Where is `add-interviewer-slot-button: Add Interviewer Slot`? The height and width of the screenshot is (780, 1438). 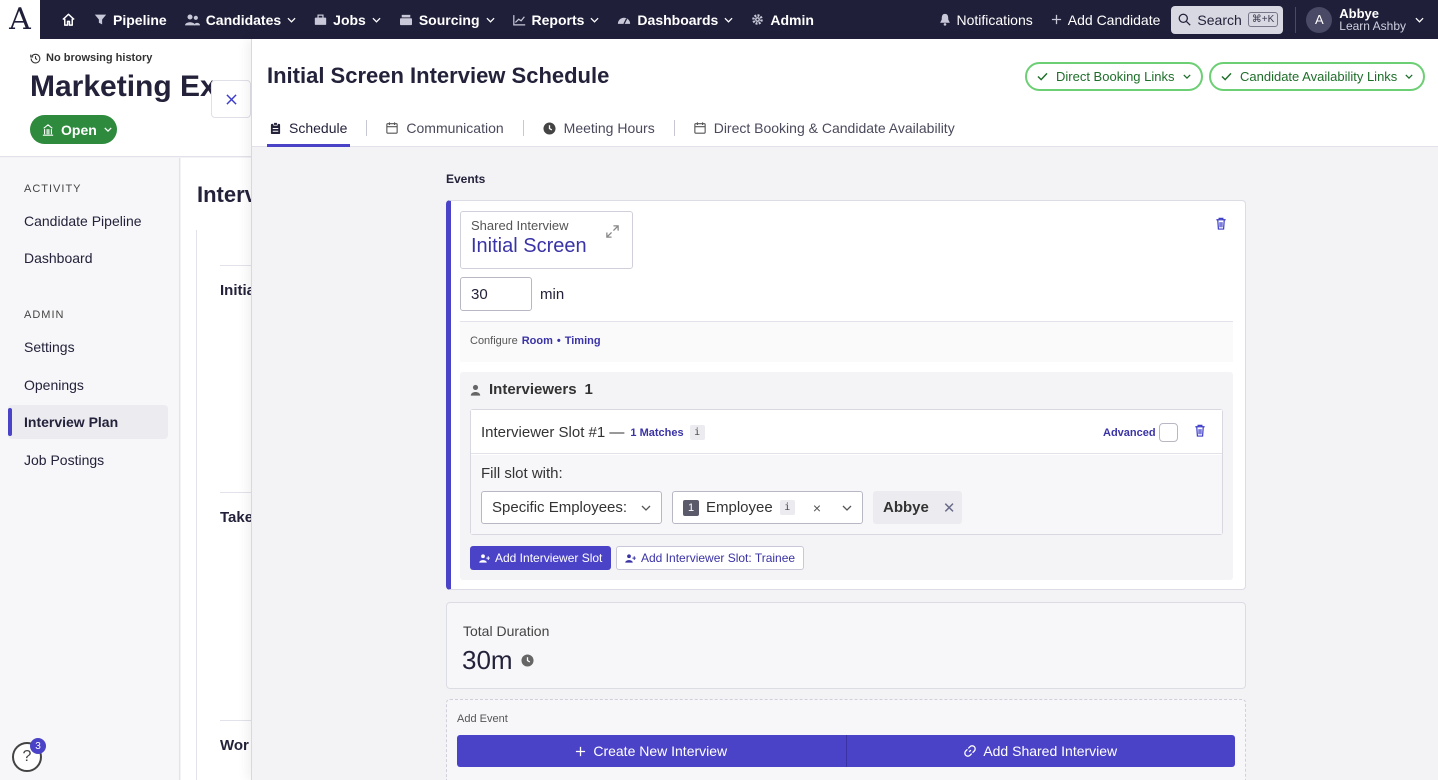
add-interviewer-slot-button: Add Interviewer Slot is located at coordinates (541, 558).